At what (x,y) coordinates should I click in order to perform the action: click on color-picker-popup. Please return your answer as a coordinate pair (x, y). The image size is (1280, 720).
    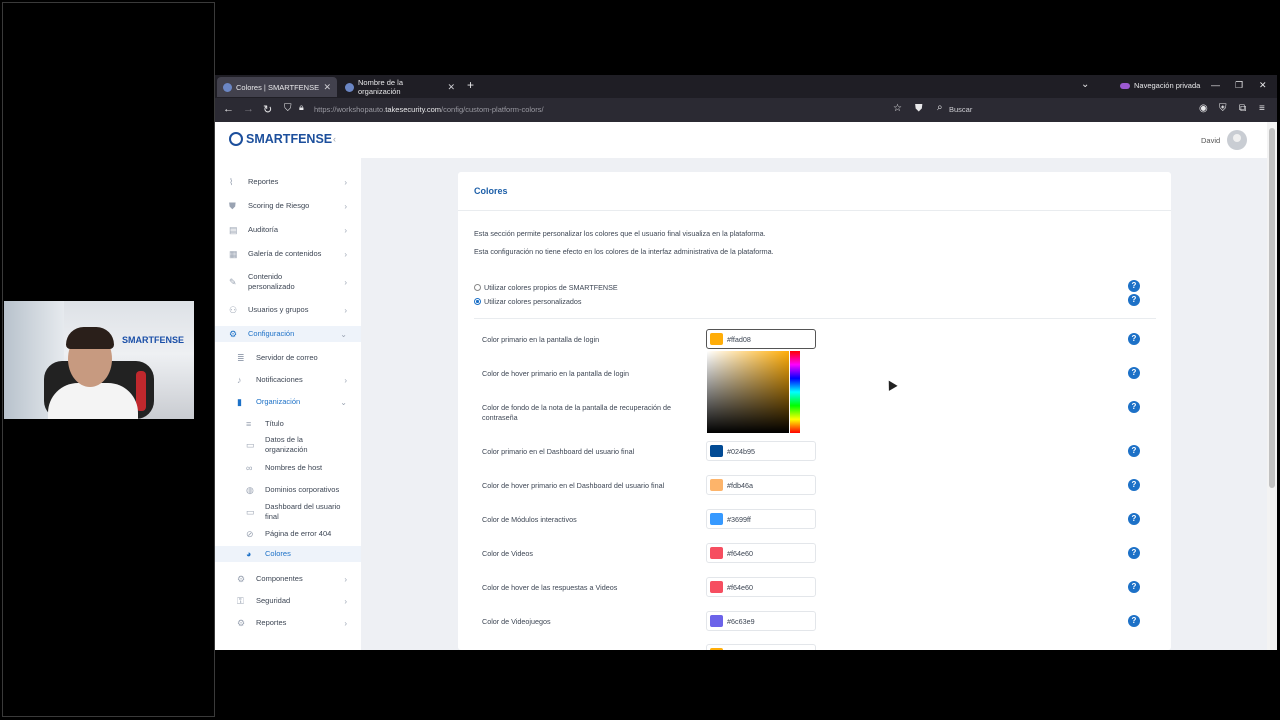
    Looking at the image, I should click on (754, 392).